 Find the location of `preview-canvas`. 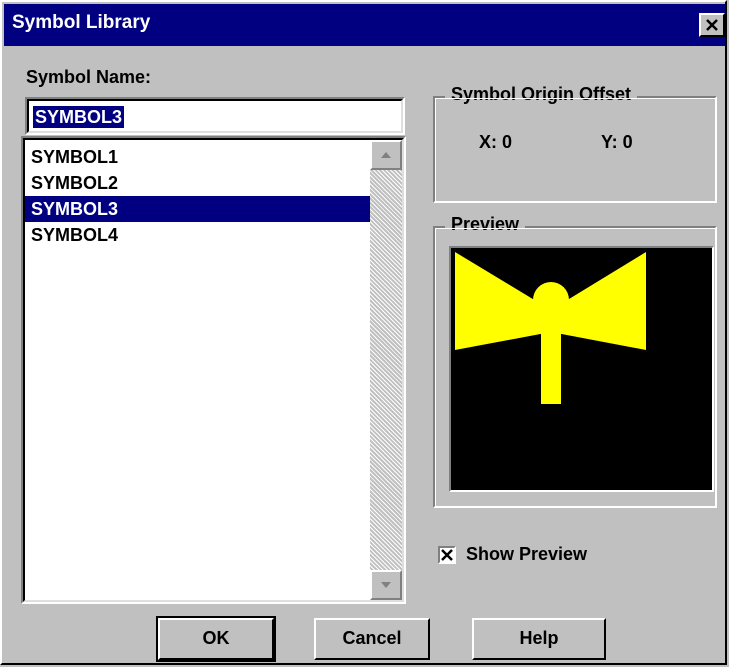

preview-canvas is located at coordinates (581, 369).